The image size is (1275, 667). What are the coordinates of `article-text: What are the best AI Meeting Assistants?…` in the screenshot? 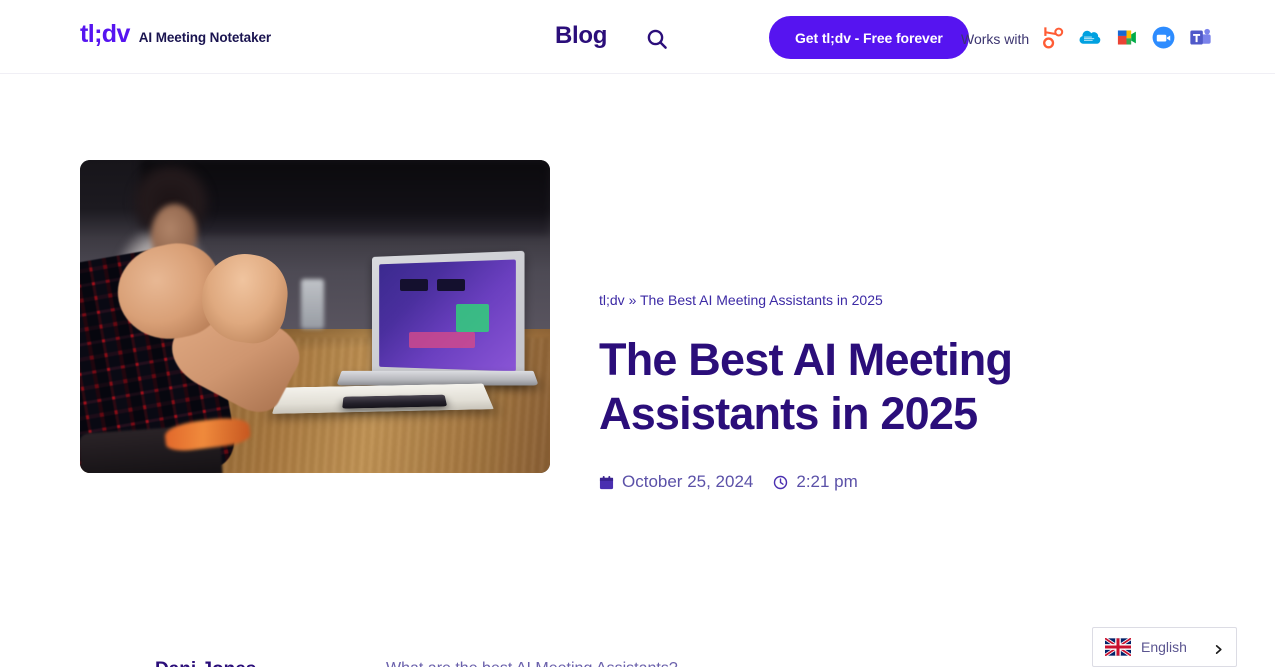 It's located at (731, 662).